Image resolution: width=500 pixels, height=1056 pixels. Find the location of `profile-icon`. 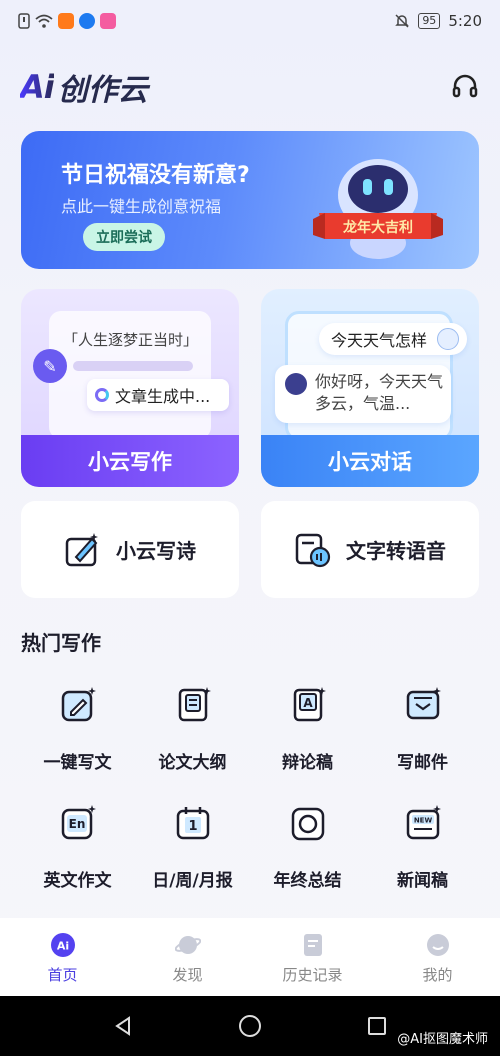

profile-icon is located at coordinates (437, 945).